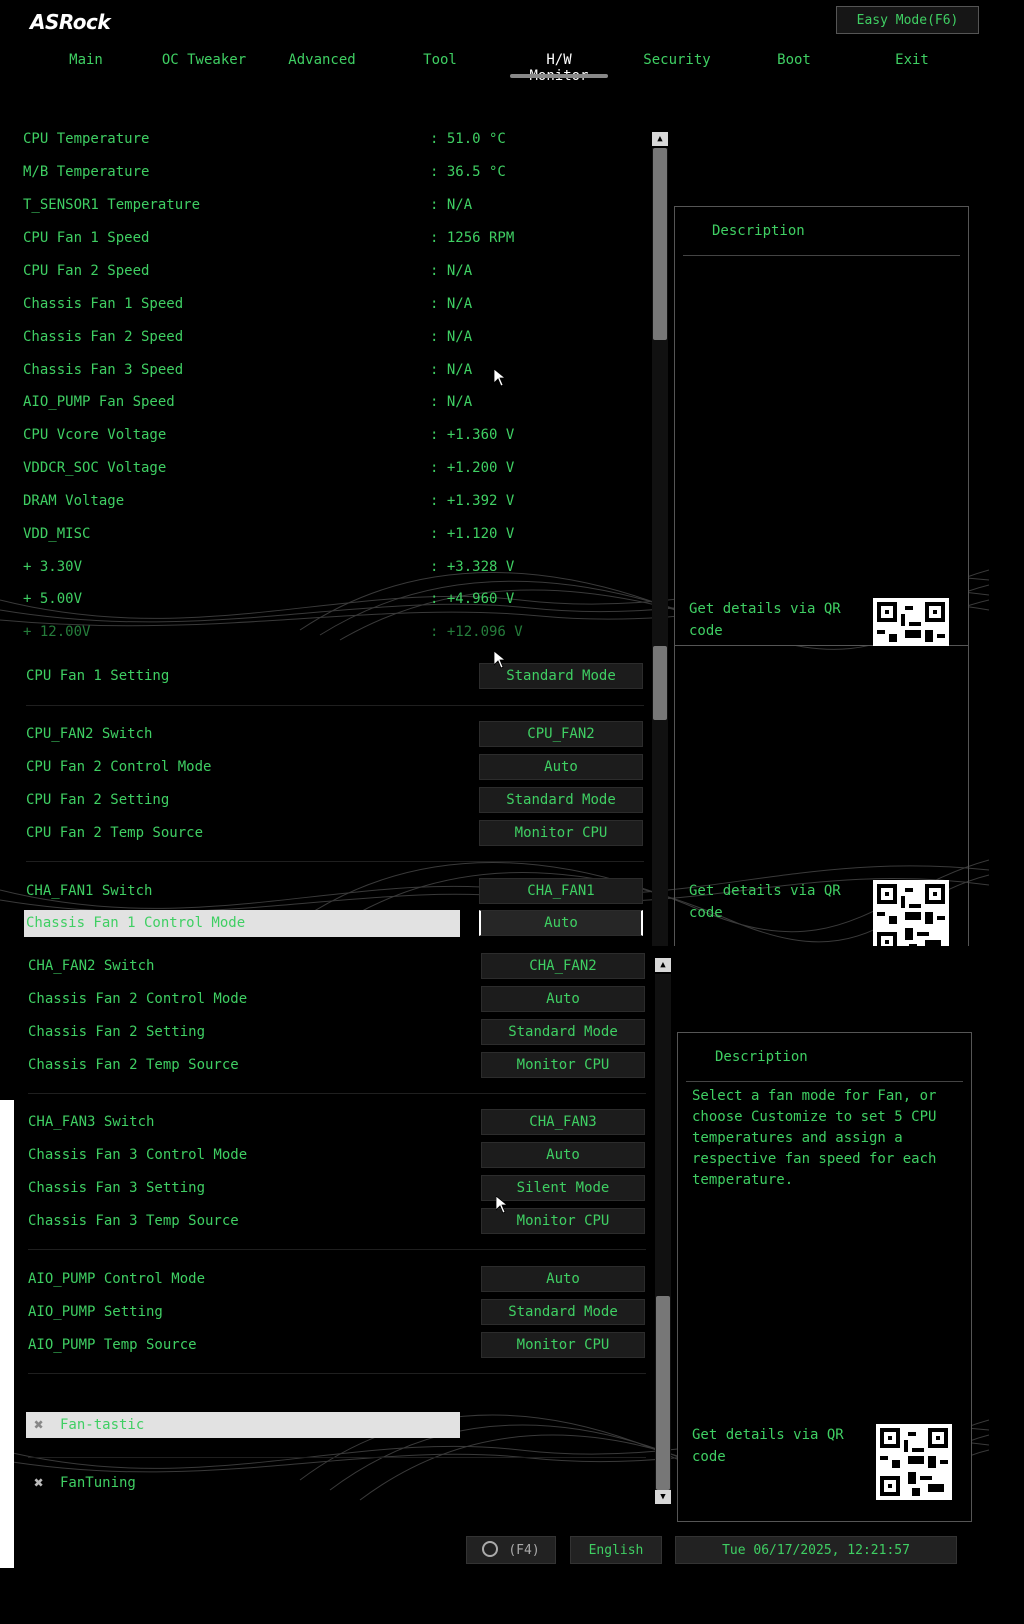 Image resolution: width=1024 pixels, height=1624 pixels. Describe the element at coordinates (57, 632) in the screenshot. I see `monitor-label: + 12.00V` at that location.